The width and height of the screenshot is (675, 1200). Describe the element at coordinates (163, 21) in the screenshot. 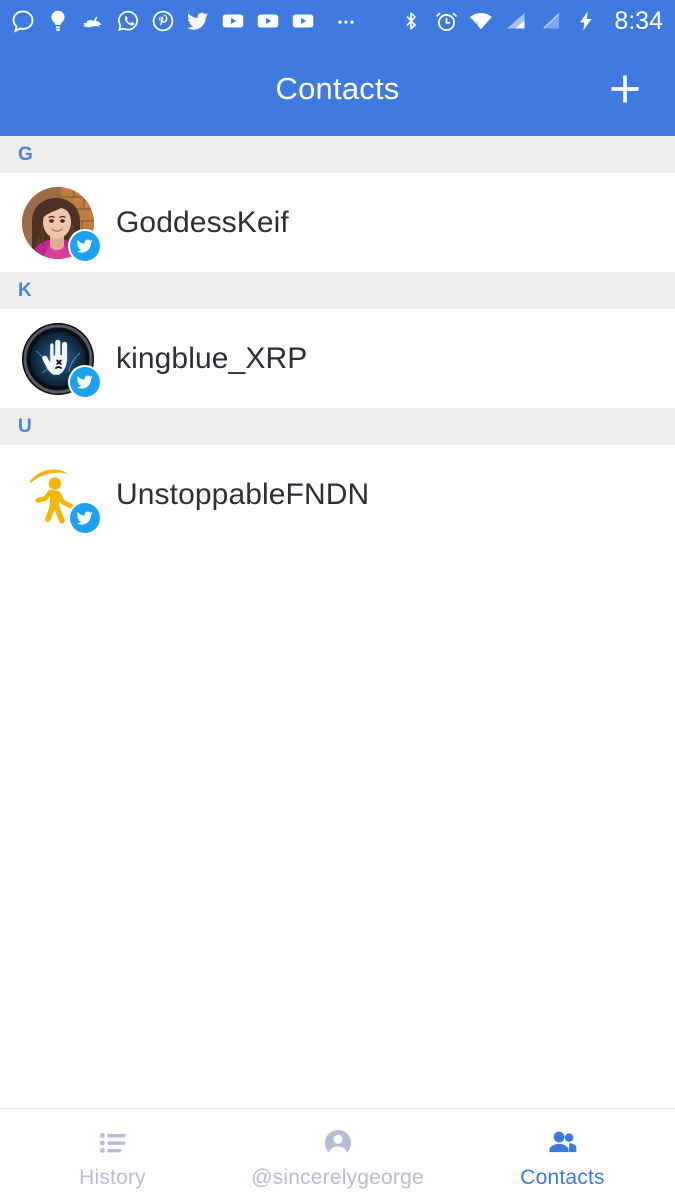

I see `pinterest-icon` at that location.